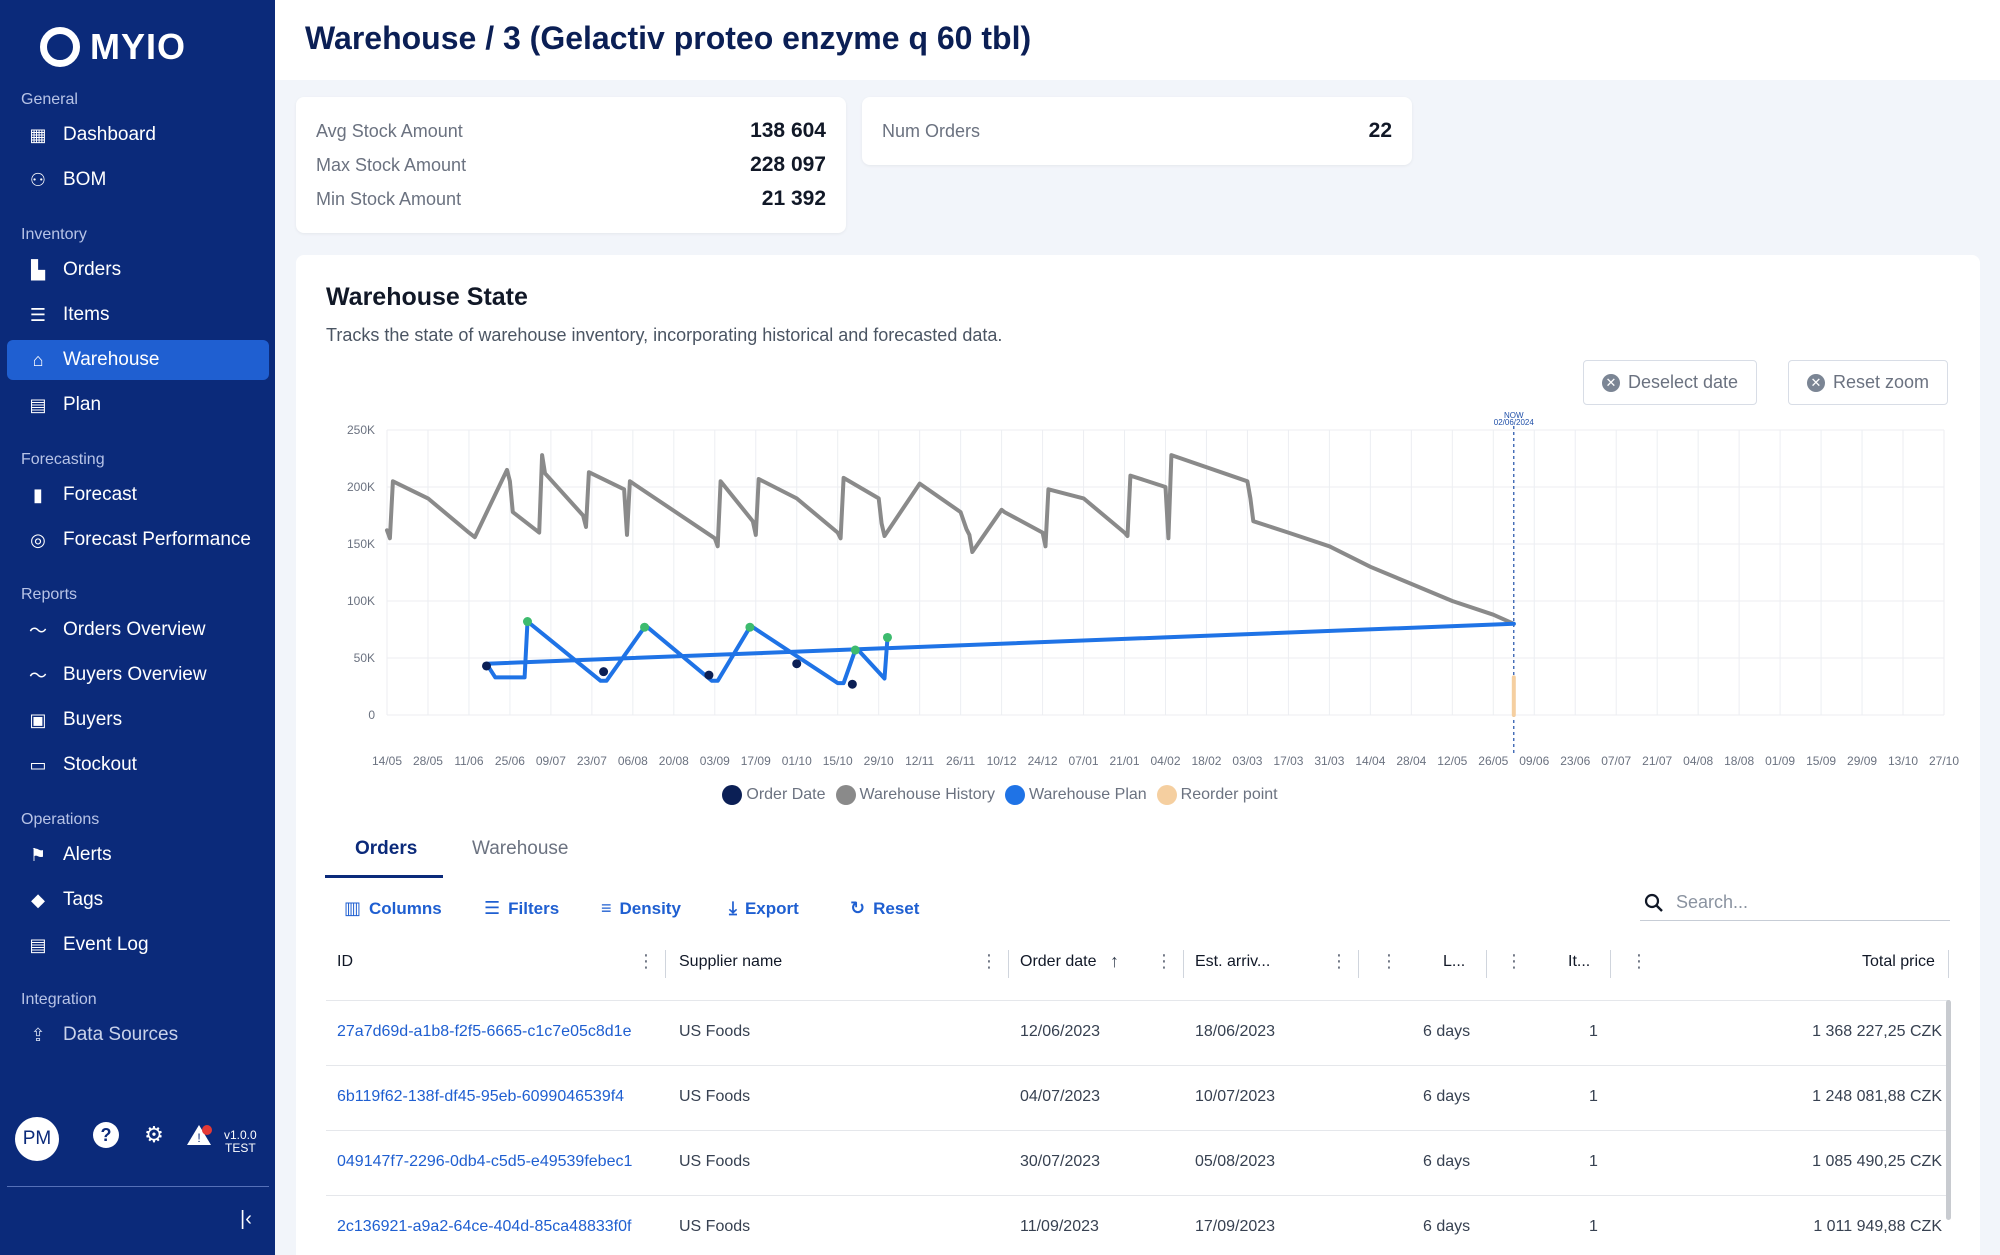 Image resolution: width=2000 pixels, height=1255 pixels. Describe the element at coordinates (121, 1034) in the screenshot. I see `sidebar-item-label: Data Sources` at that location.